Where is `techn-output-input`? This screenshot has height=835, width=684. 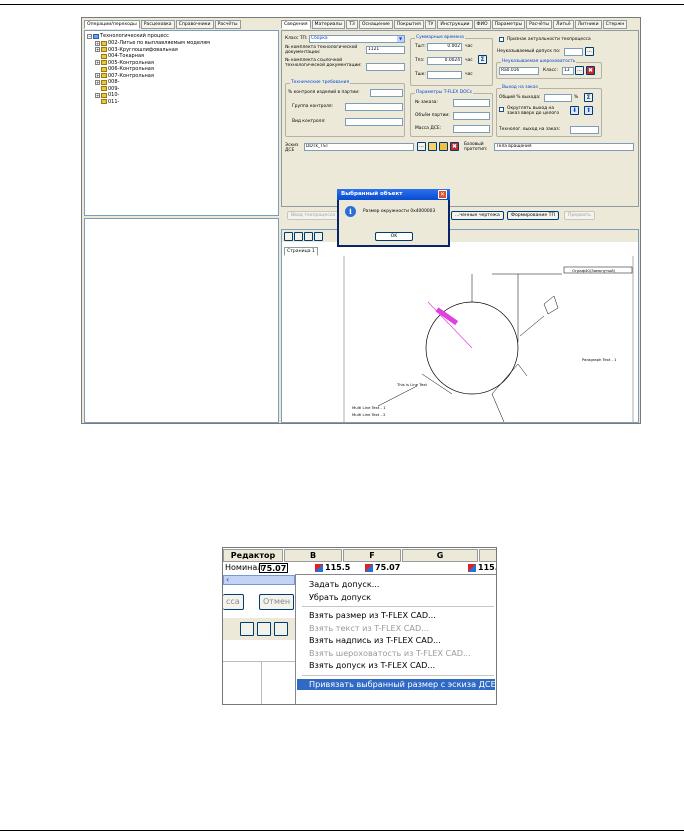 techn-output-input is located at coordinates (584, 130).